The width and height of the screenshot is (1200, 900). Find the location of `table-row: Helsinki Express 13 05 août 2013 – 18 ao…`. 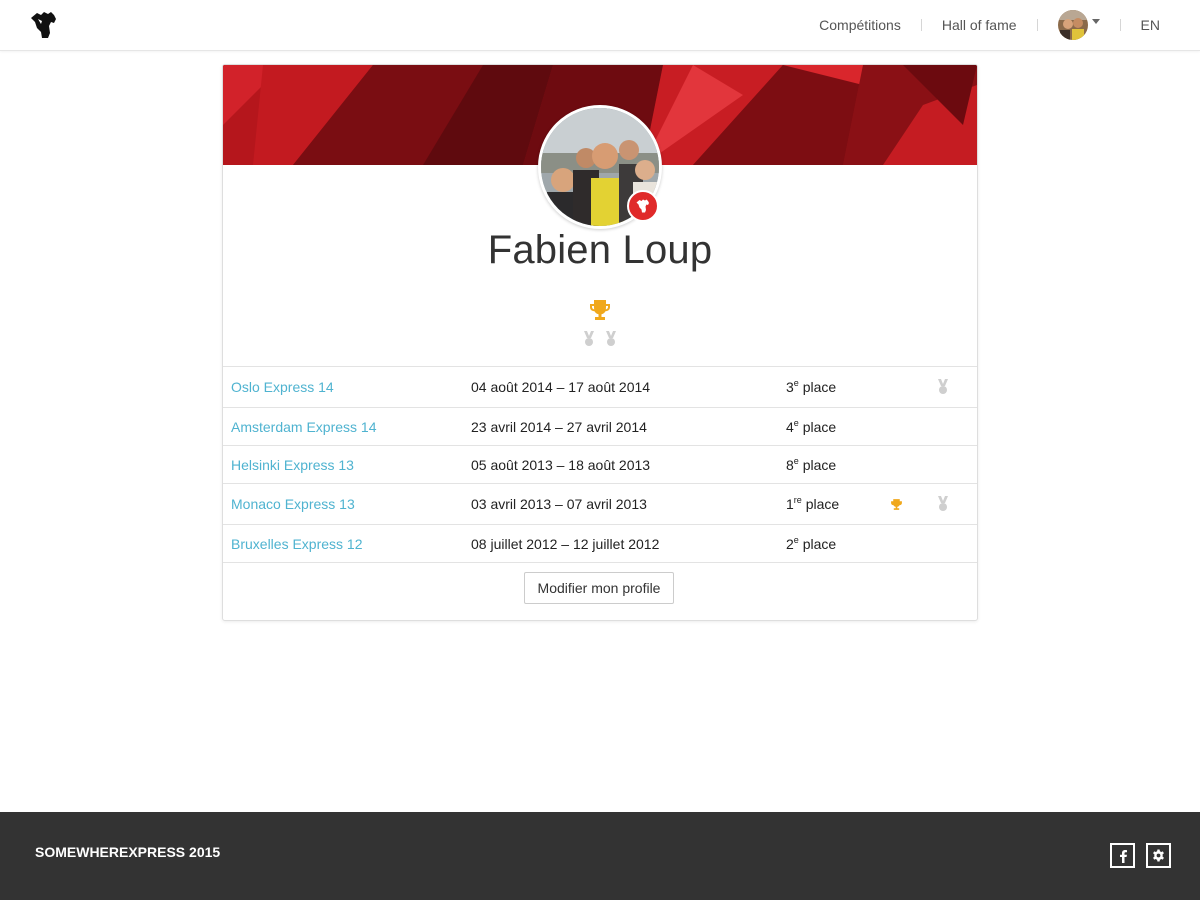

table-row: Helsinki Express 13 05 août 2013 – 18 ao… is located at coordinates (600, 464).